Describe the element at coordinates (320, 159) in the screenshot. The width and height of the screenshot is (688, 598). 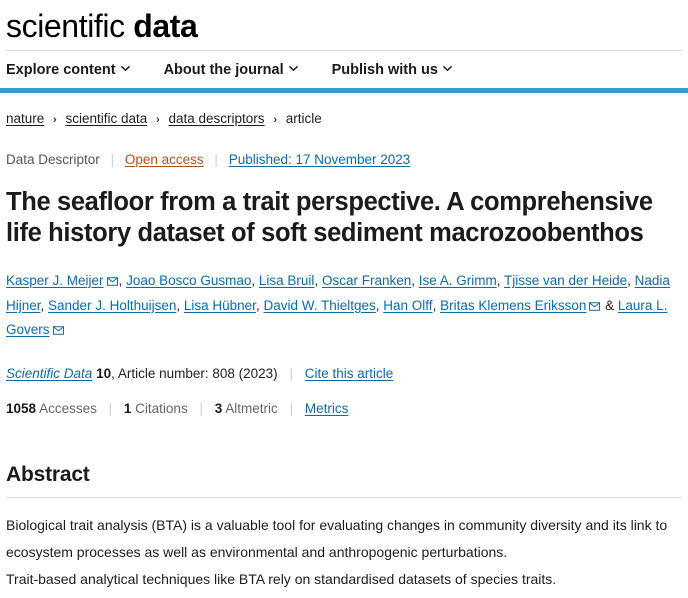
I see `published-date: Published: 17 November 2023` at that location.